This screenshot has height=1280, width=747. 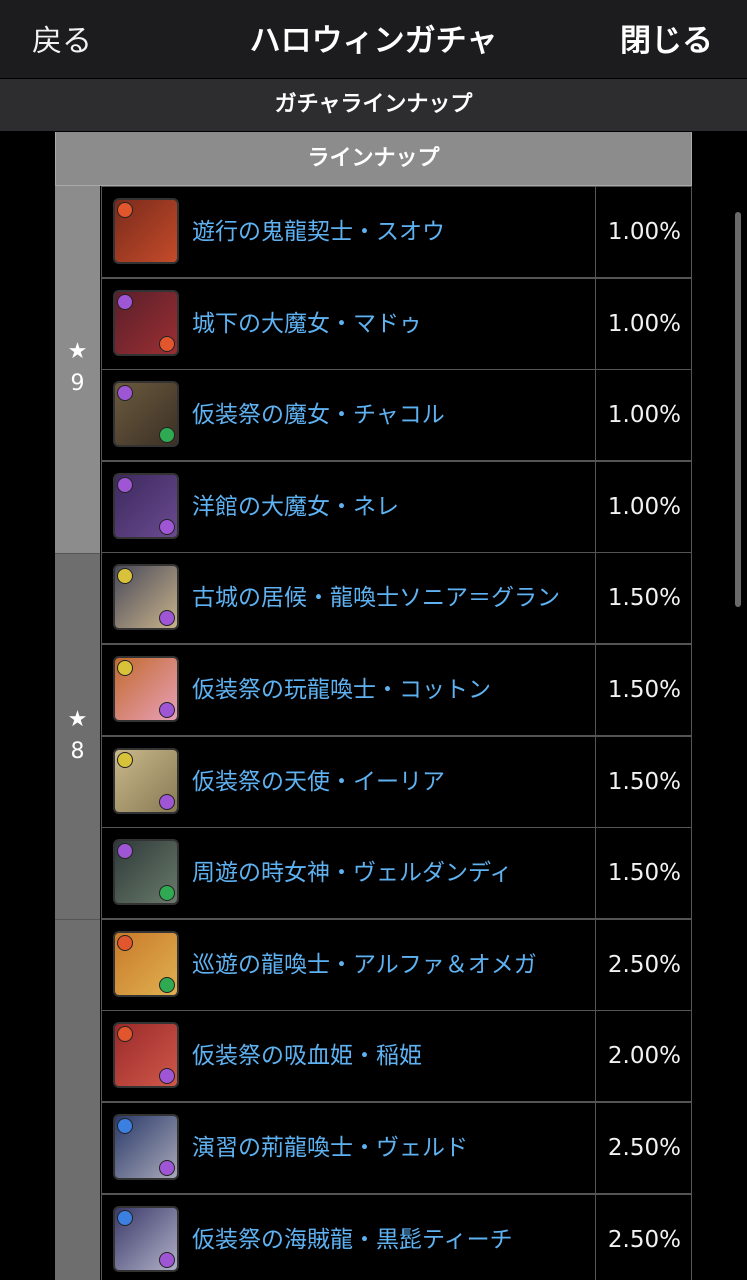 What do you see at coordinates (376, 598) in the screenshot?
I see `character-name-link: 古城の居候・龍喚士ソニア＝グラン` at bounding box center [376, 598].